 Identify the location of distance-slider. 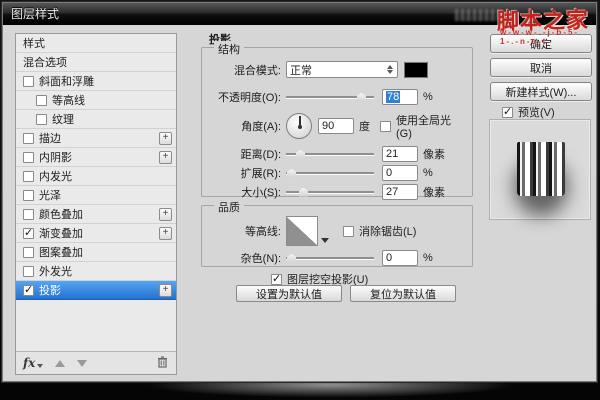
(330, 154).